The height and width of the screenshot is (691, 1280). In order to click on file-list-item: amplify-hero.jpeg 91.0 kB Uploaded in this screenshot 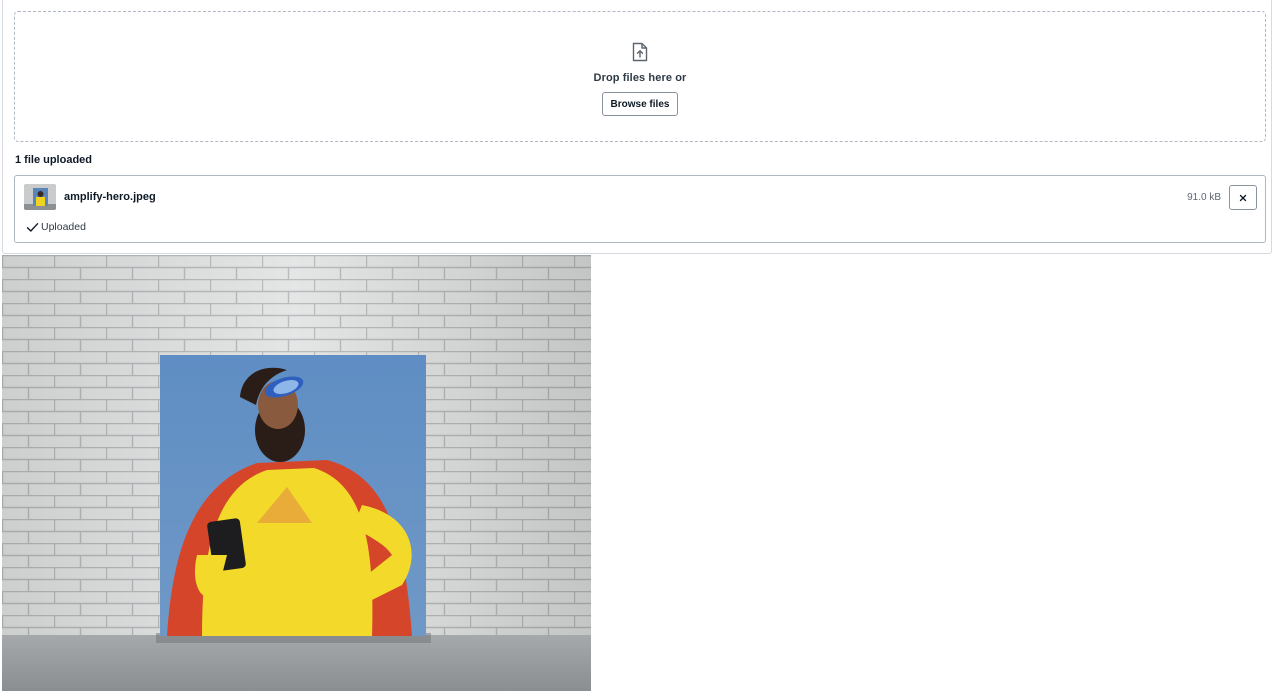, I will do `click(640, 209)`.